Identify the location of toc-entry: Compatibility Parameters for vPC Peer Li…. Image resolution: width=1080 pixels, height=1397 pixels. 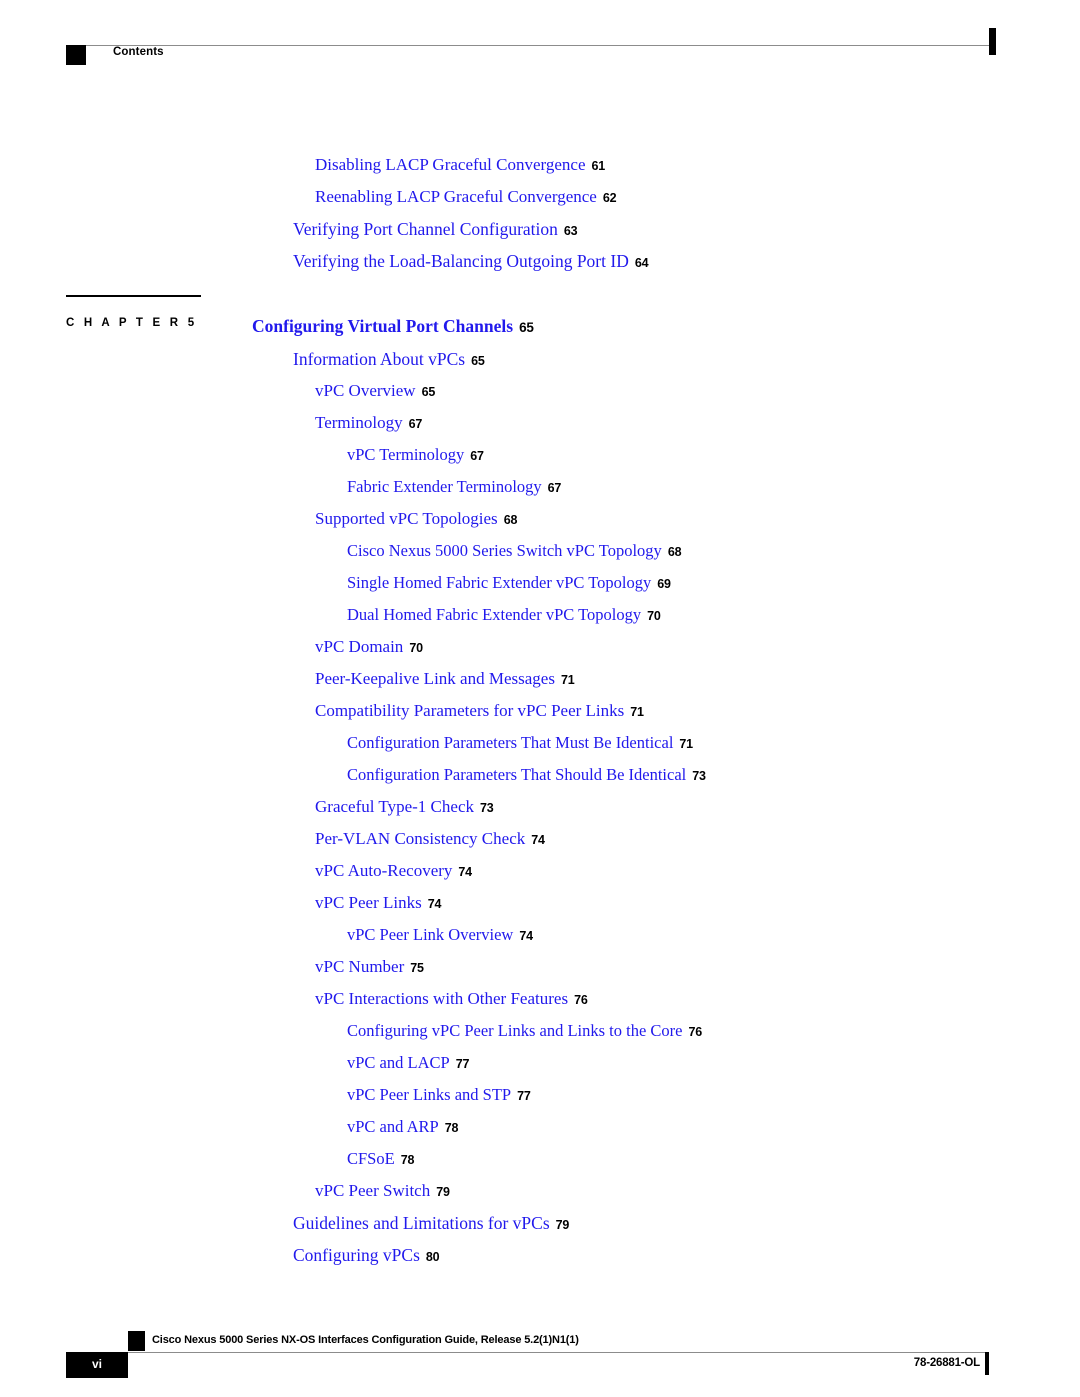
(479, 711).